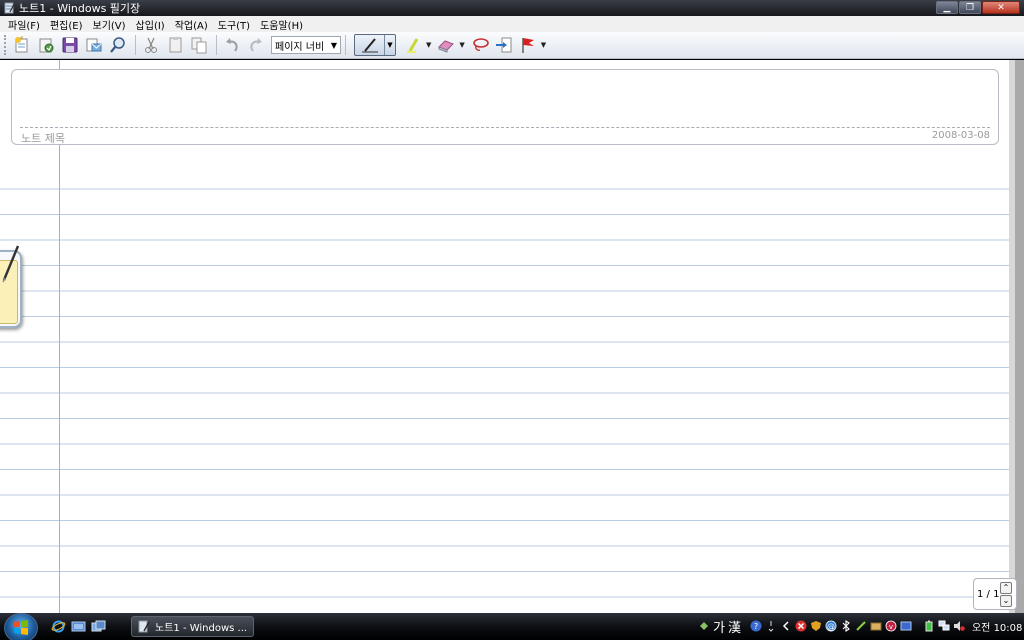 The image size is (1024, 640). I want to click on antivirus-icon: v, so click(891, 626).